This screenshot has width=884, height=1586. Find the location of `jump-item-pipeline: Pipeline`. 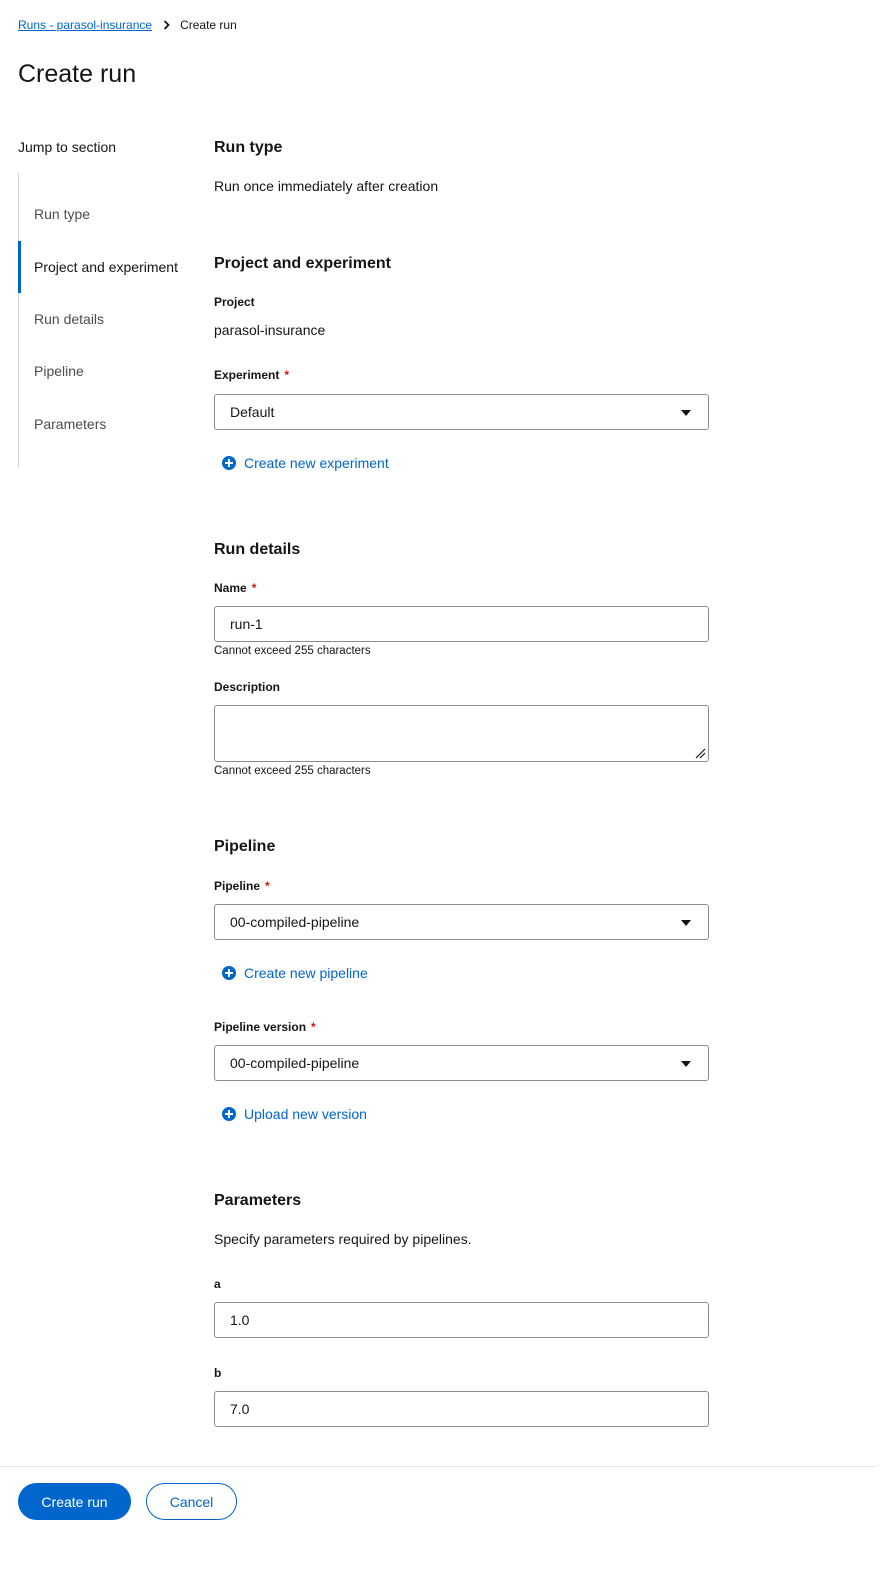

jump-item-pipeline: Pipeline is located at coordinates (106, 371).